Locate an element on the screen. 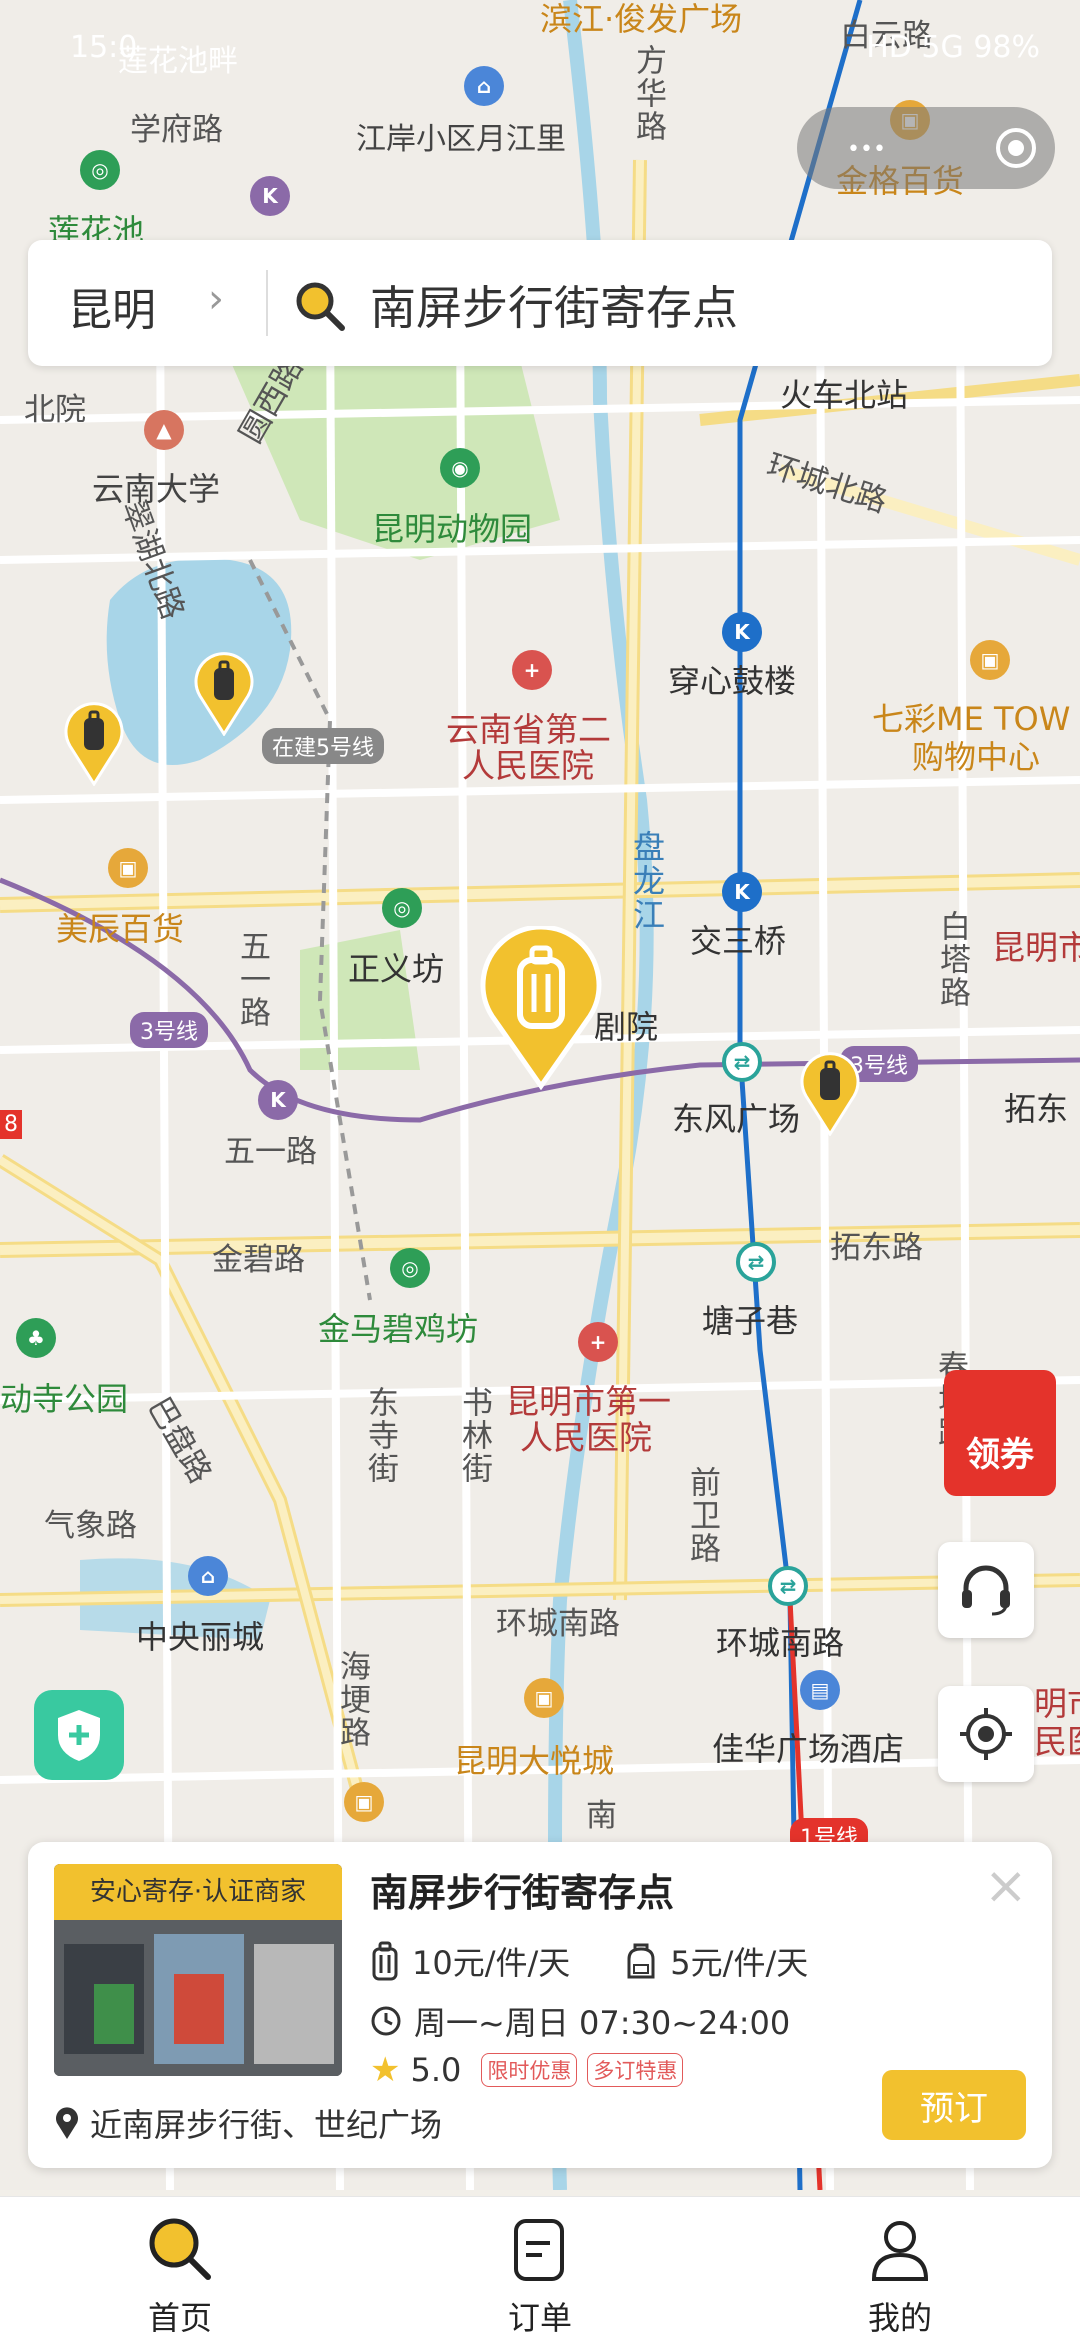 The height and width of the screenshot is (2341, 1080). divider is located at coordinates (267, 303).